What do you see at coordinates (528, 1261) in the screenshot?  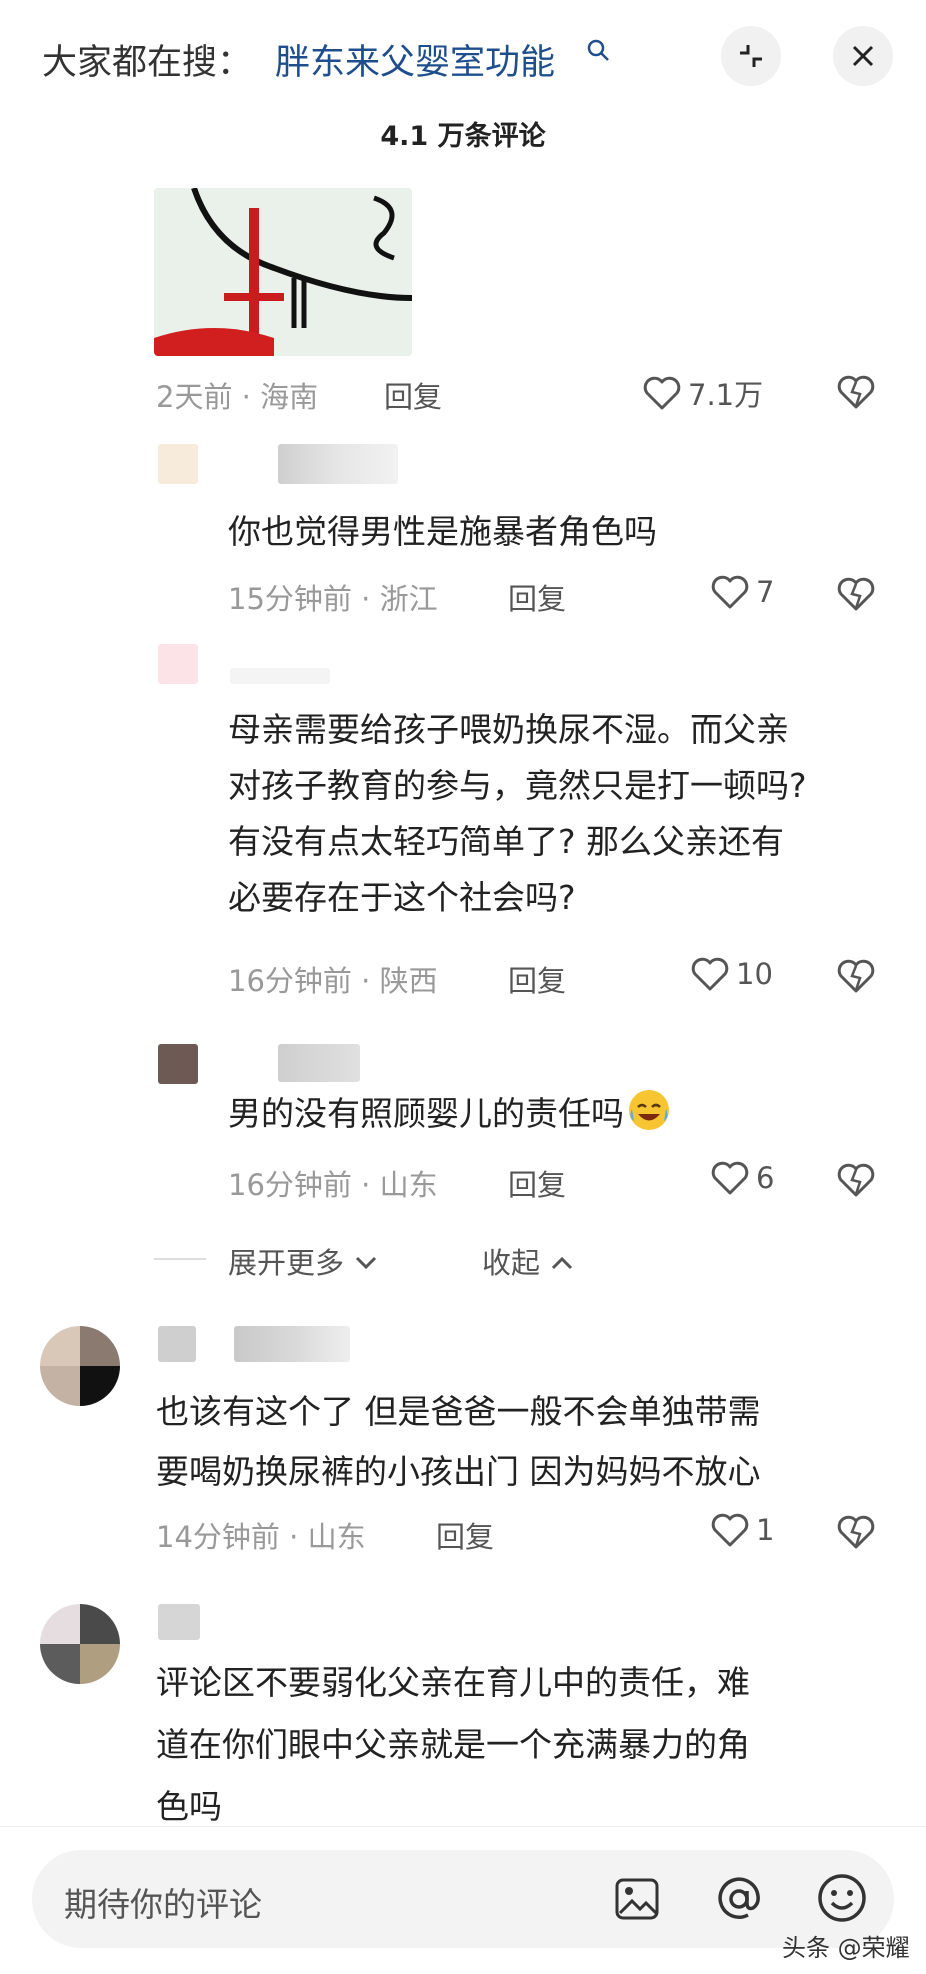 I see `collapse-thread-button: 收起` at bounding box center [528, 1261].